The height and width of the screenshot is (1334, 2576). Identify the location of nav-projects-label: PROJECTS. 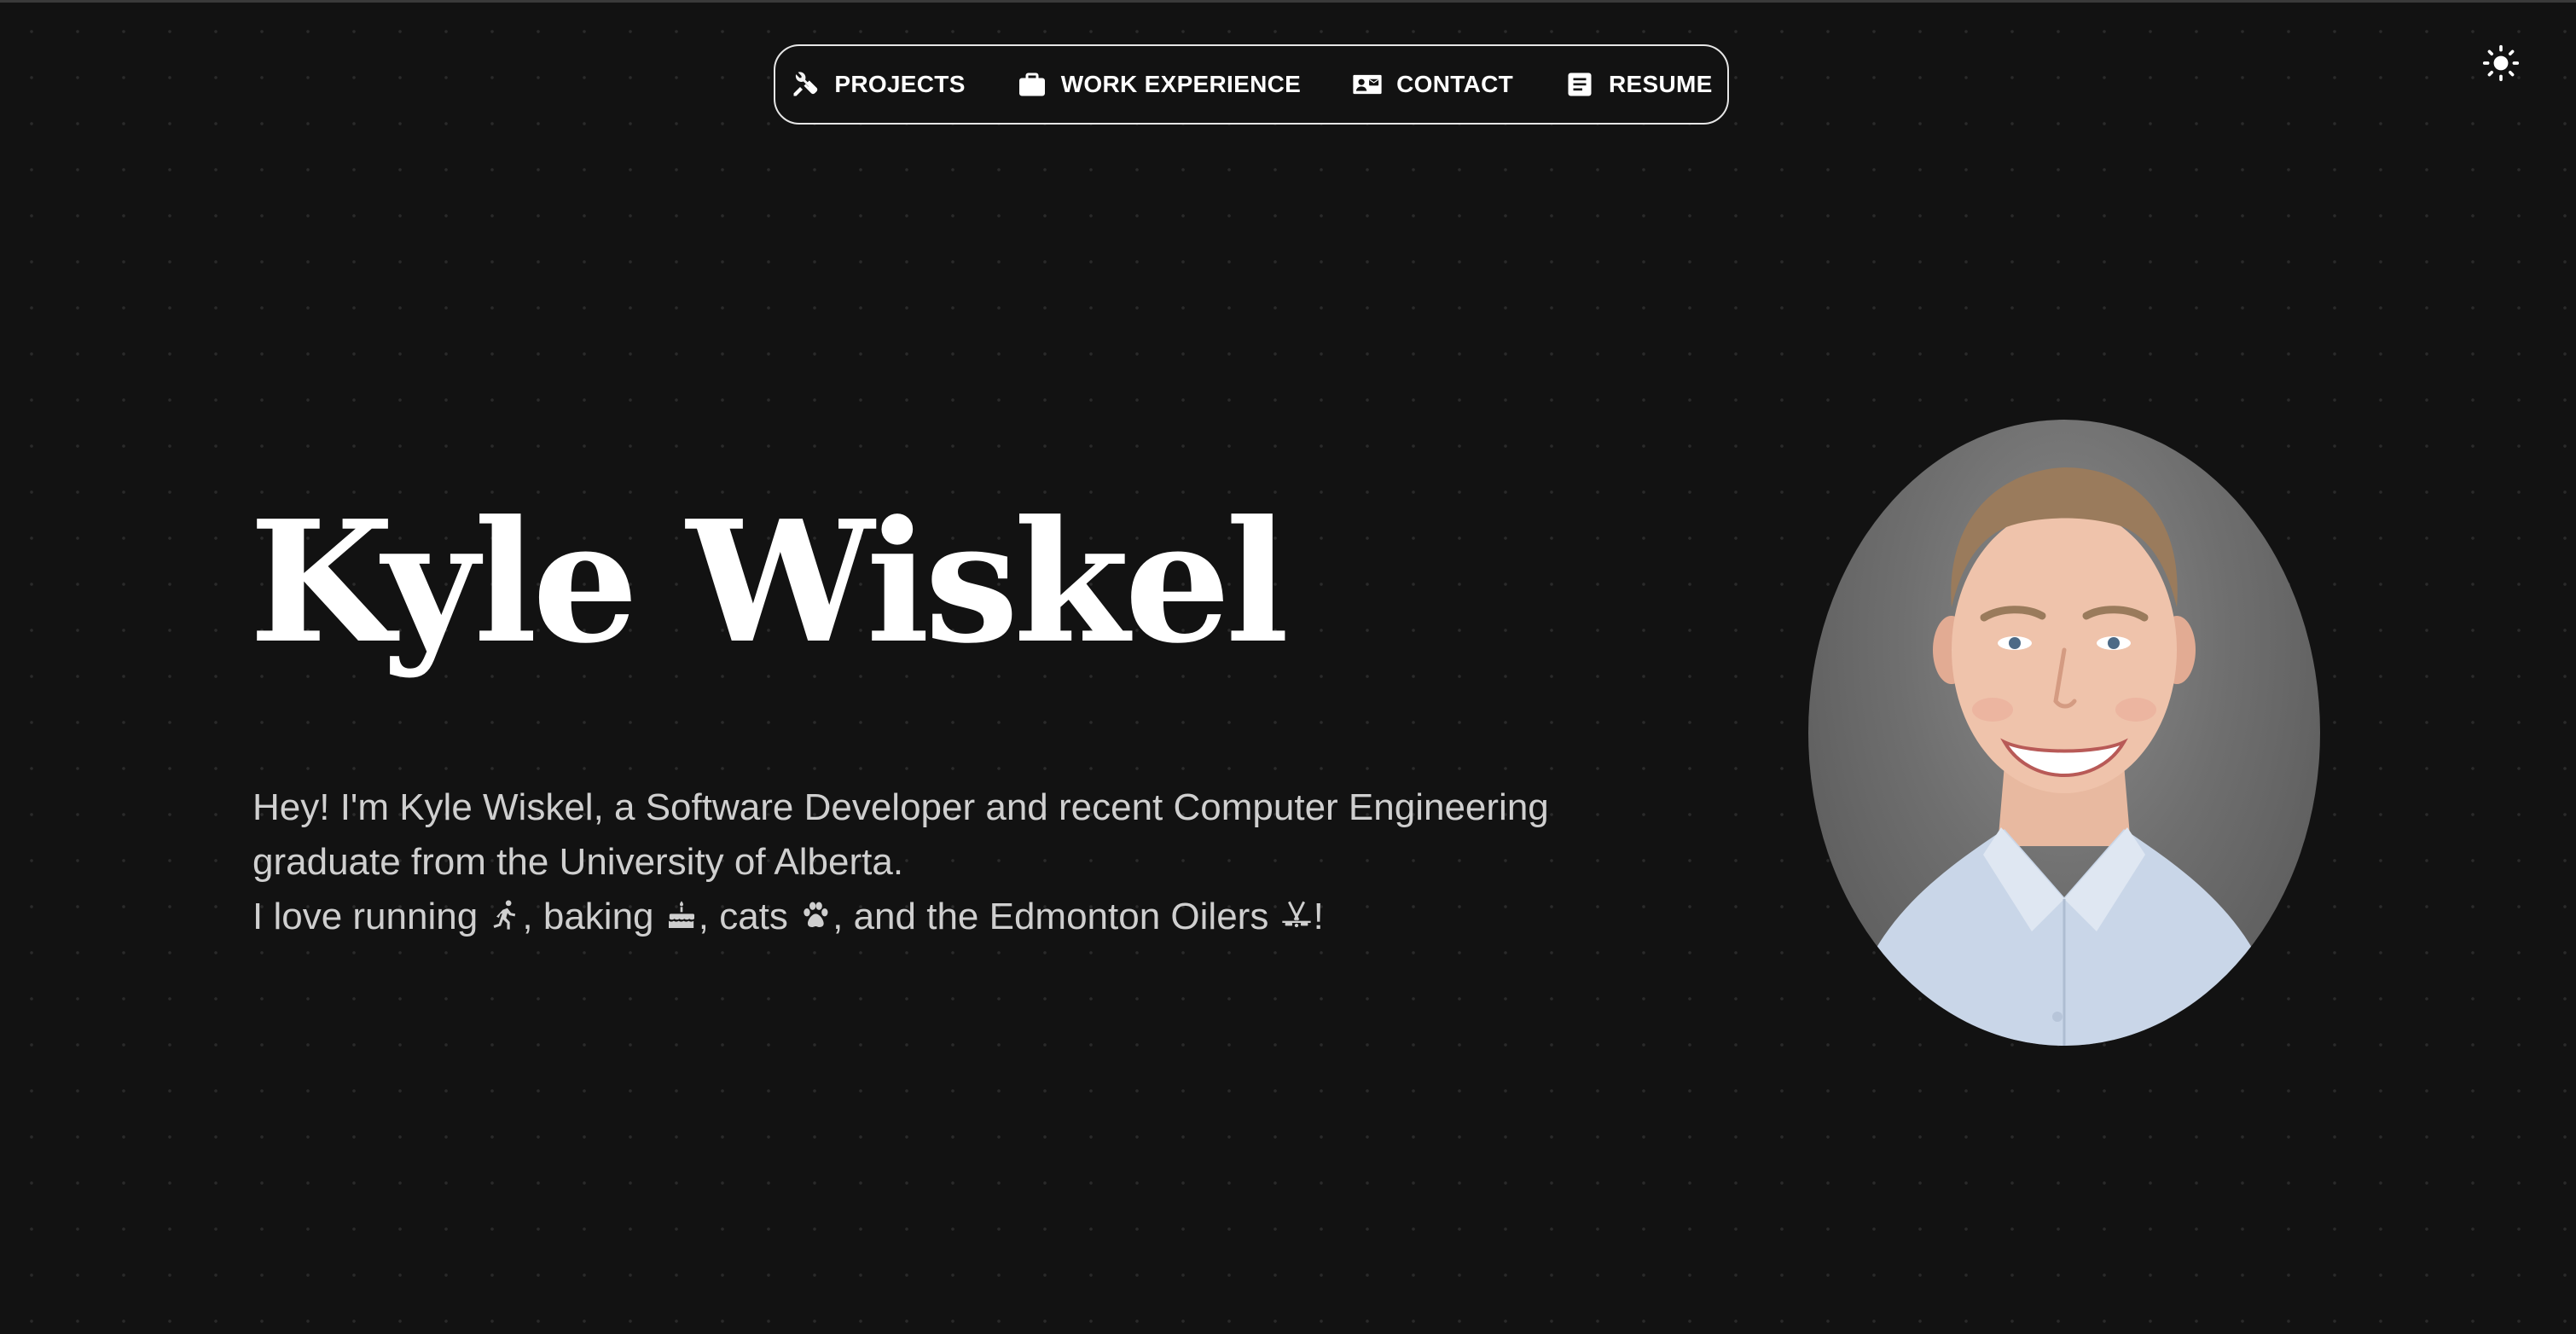
(900, 84).